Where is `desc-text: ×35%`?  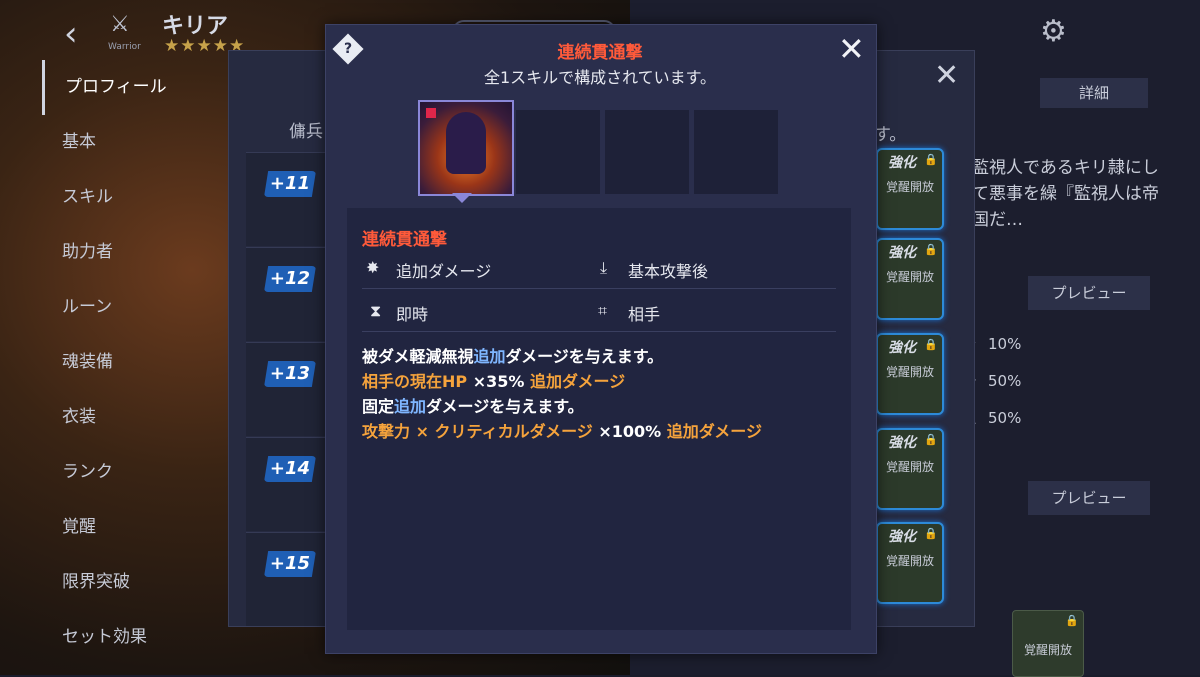
desc-text: ×35% is located at coordinates (498, 381).